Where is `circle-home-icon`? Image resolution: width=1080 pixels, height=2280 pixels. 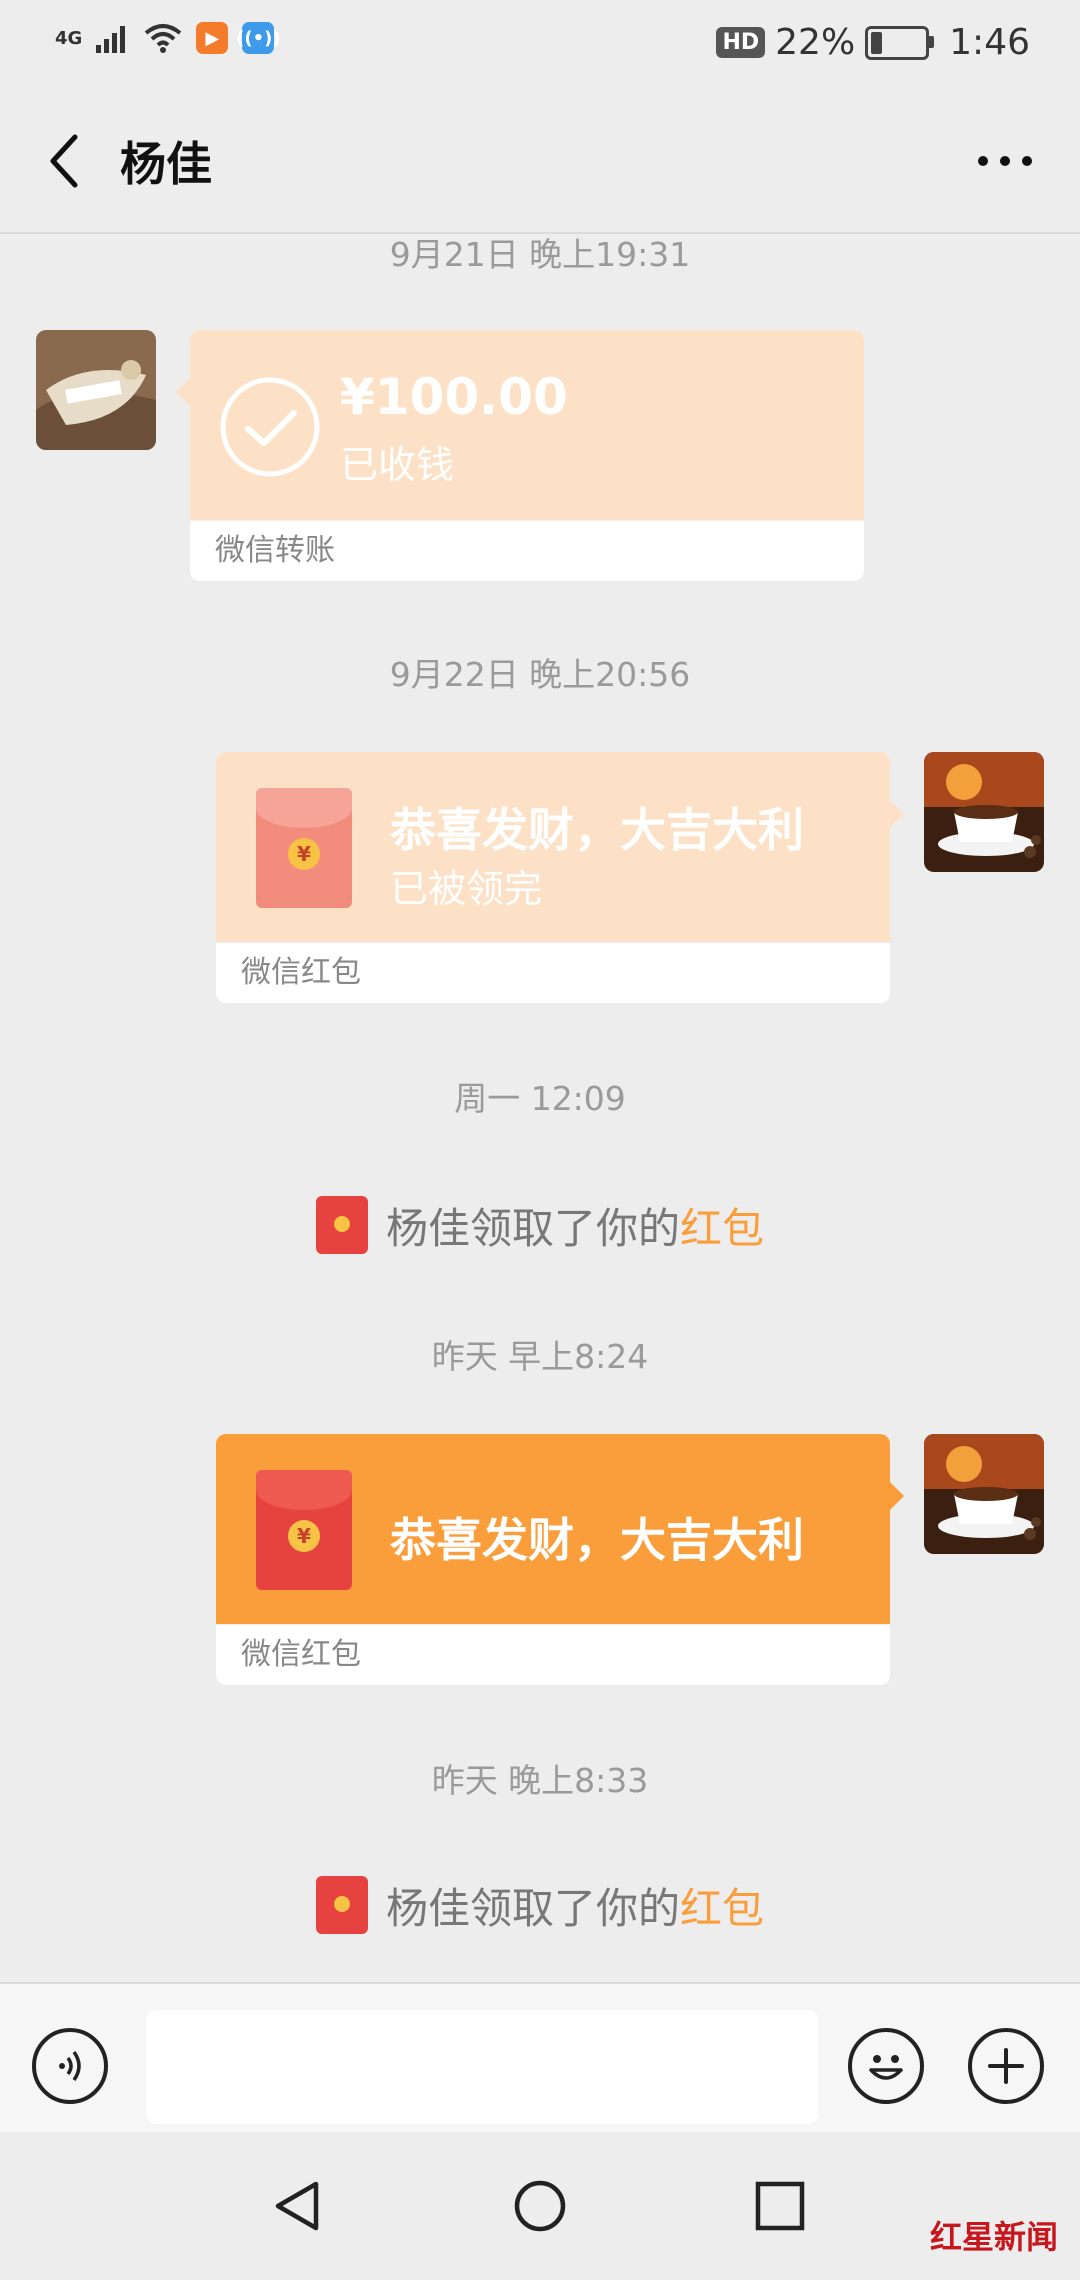 circle-home-icon is located at coordinates (540, 2206).